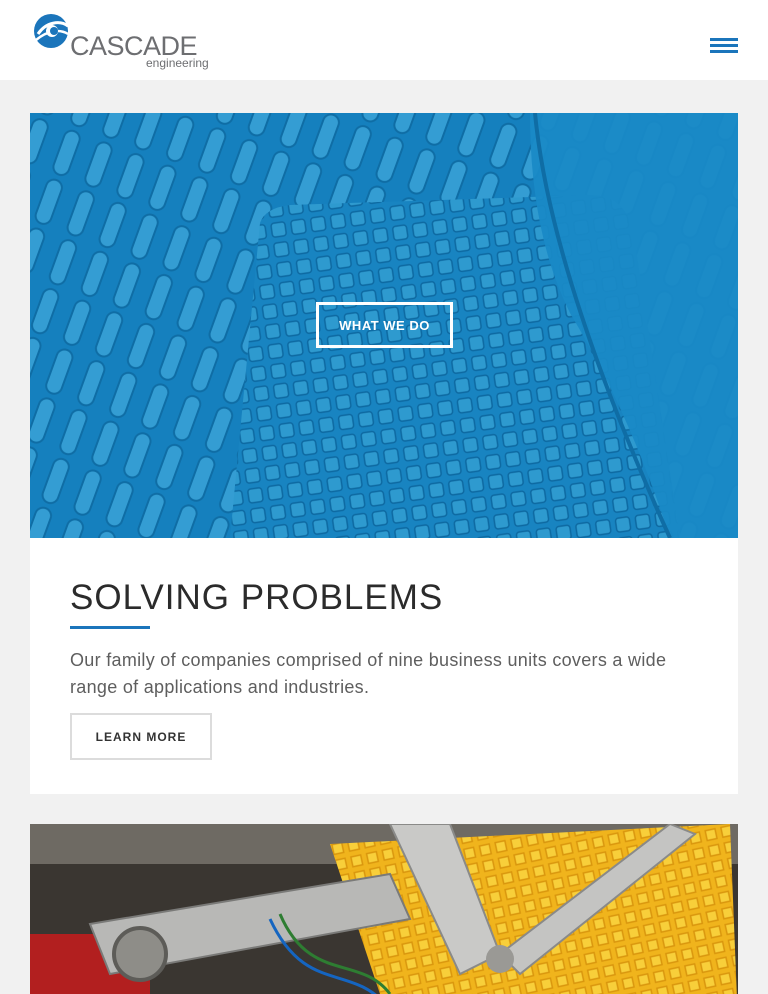  Describe the element at coordinates (724, 47) in the screenshot. I see `hamburger-menu-icon` at that location.